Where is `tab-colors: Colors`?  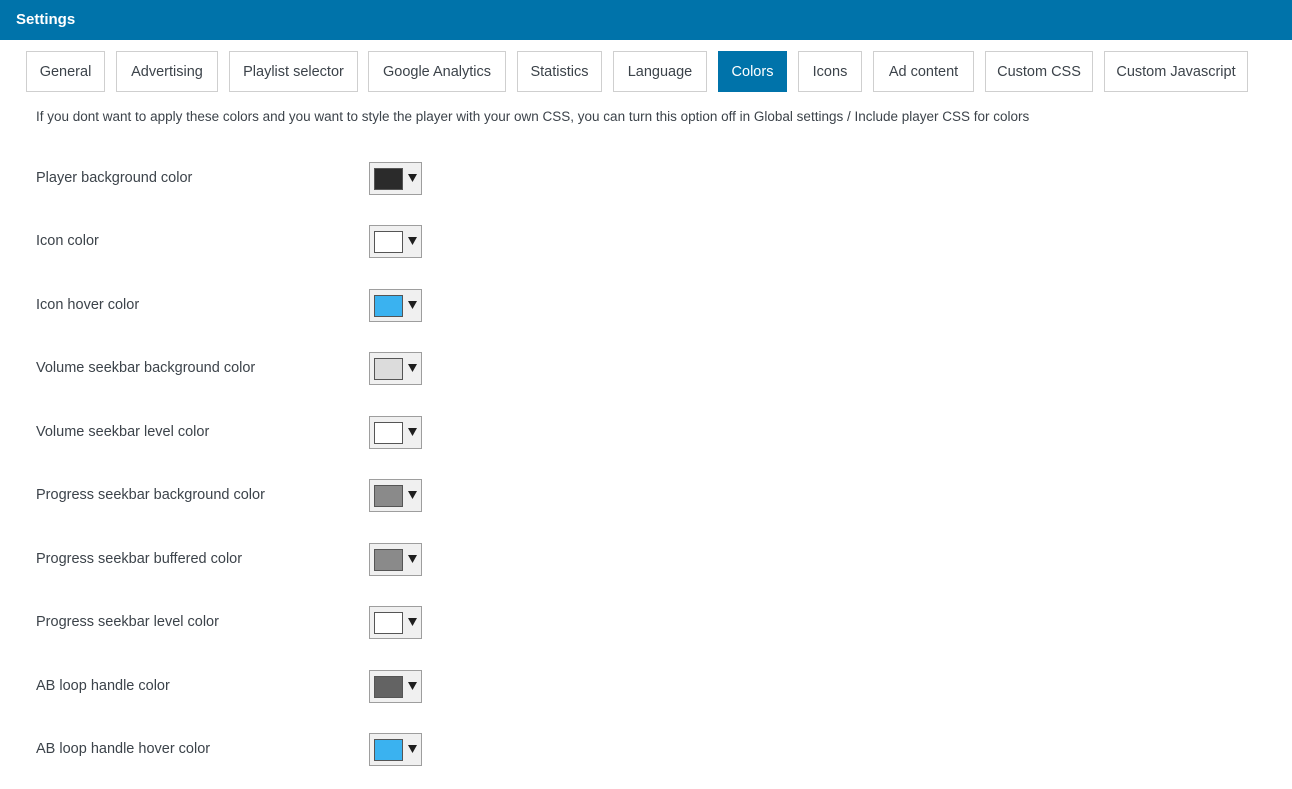 tab-colors: Colors is located at coordinates (752, 71).